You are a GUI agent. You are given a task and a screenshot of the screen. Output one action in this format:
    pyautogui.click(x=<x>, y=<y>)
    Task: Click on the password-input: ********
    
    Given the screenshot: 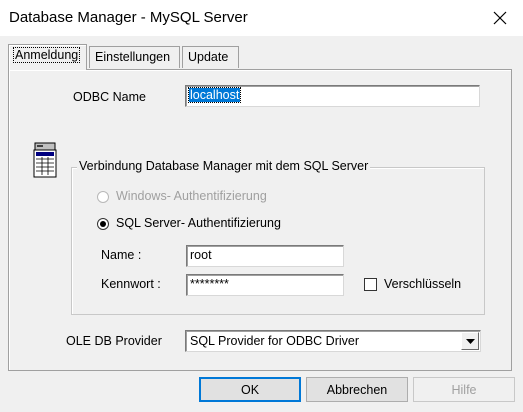 What is the action you would take?
    pyautogui.click(x=265, y=285)
    